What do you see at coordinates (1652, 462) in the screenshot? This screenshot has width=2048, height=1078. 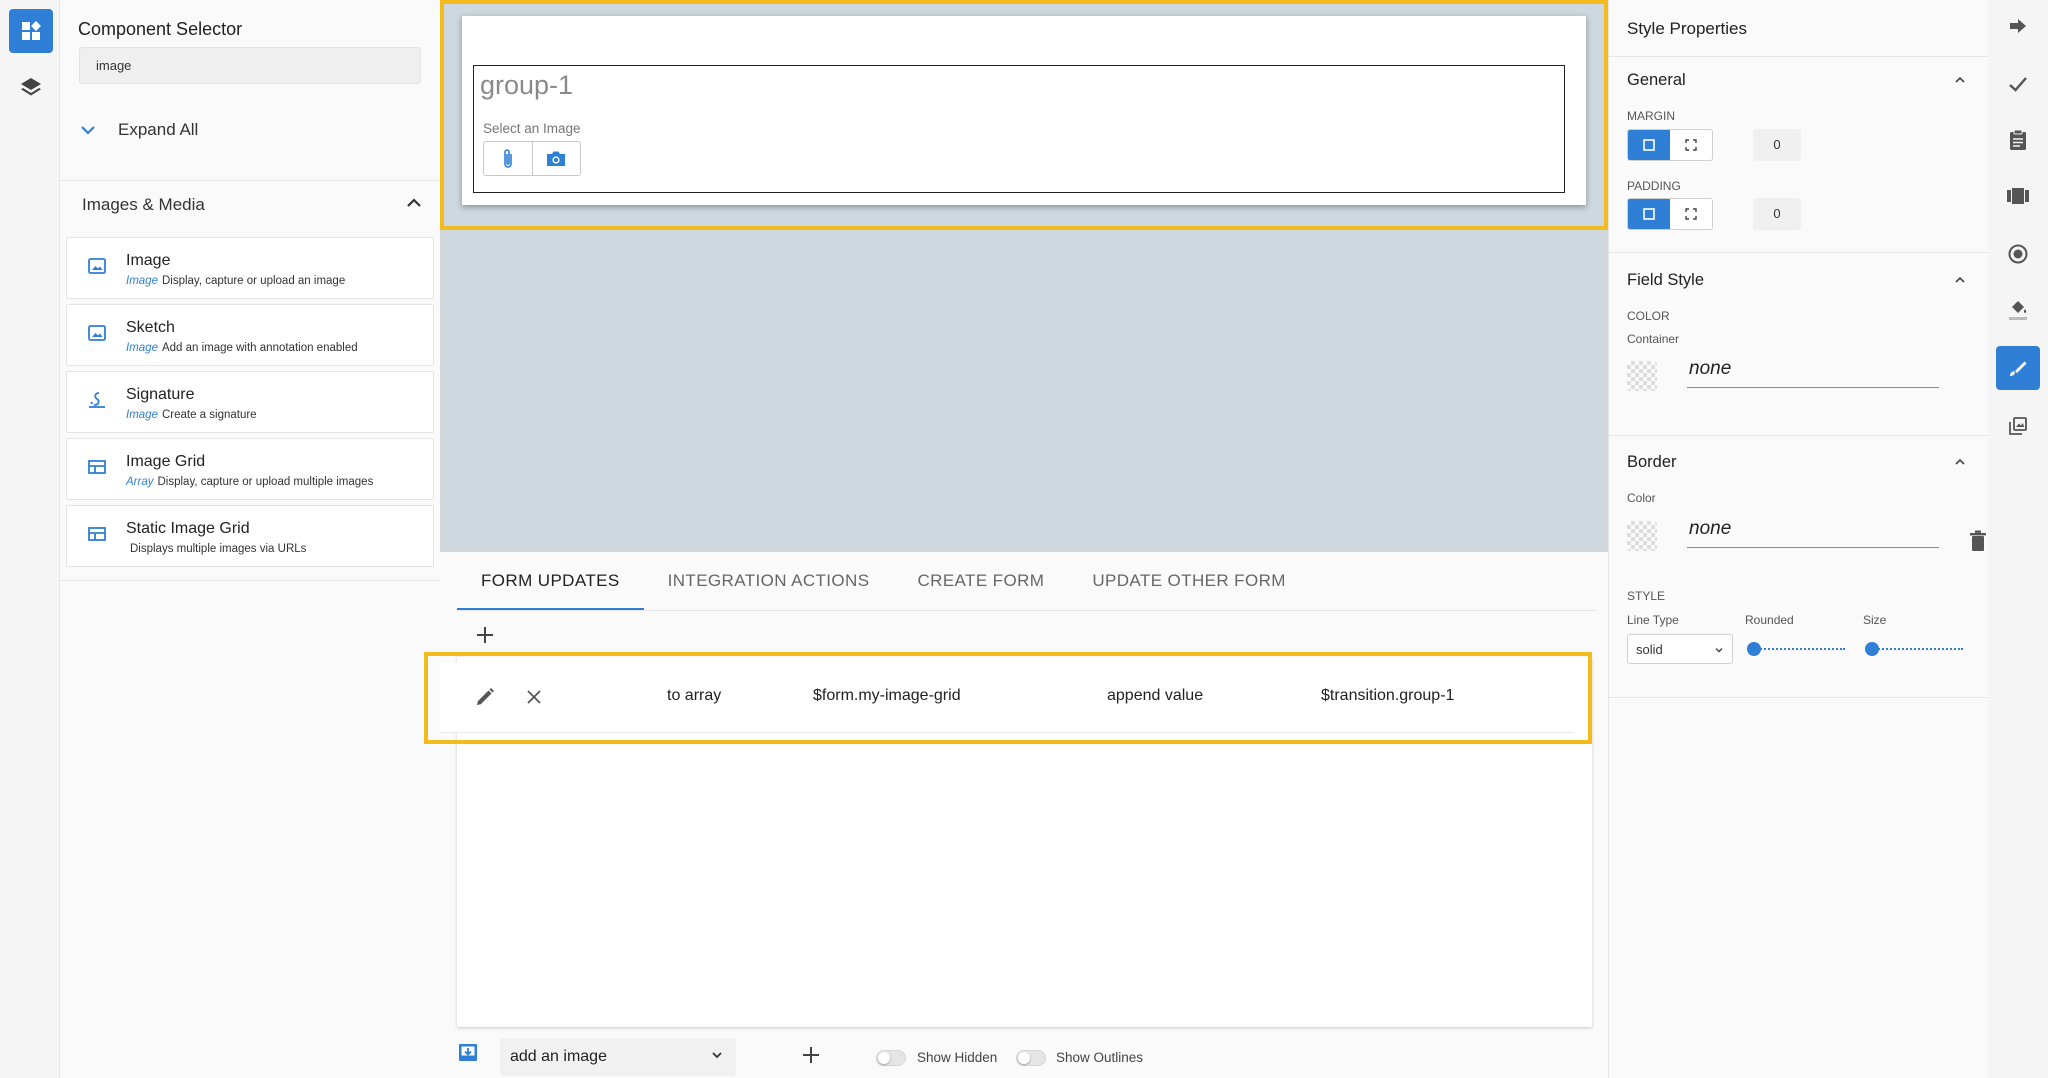 I see `section-title: Border` at bounding box center [1652, 462].